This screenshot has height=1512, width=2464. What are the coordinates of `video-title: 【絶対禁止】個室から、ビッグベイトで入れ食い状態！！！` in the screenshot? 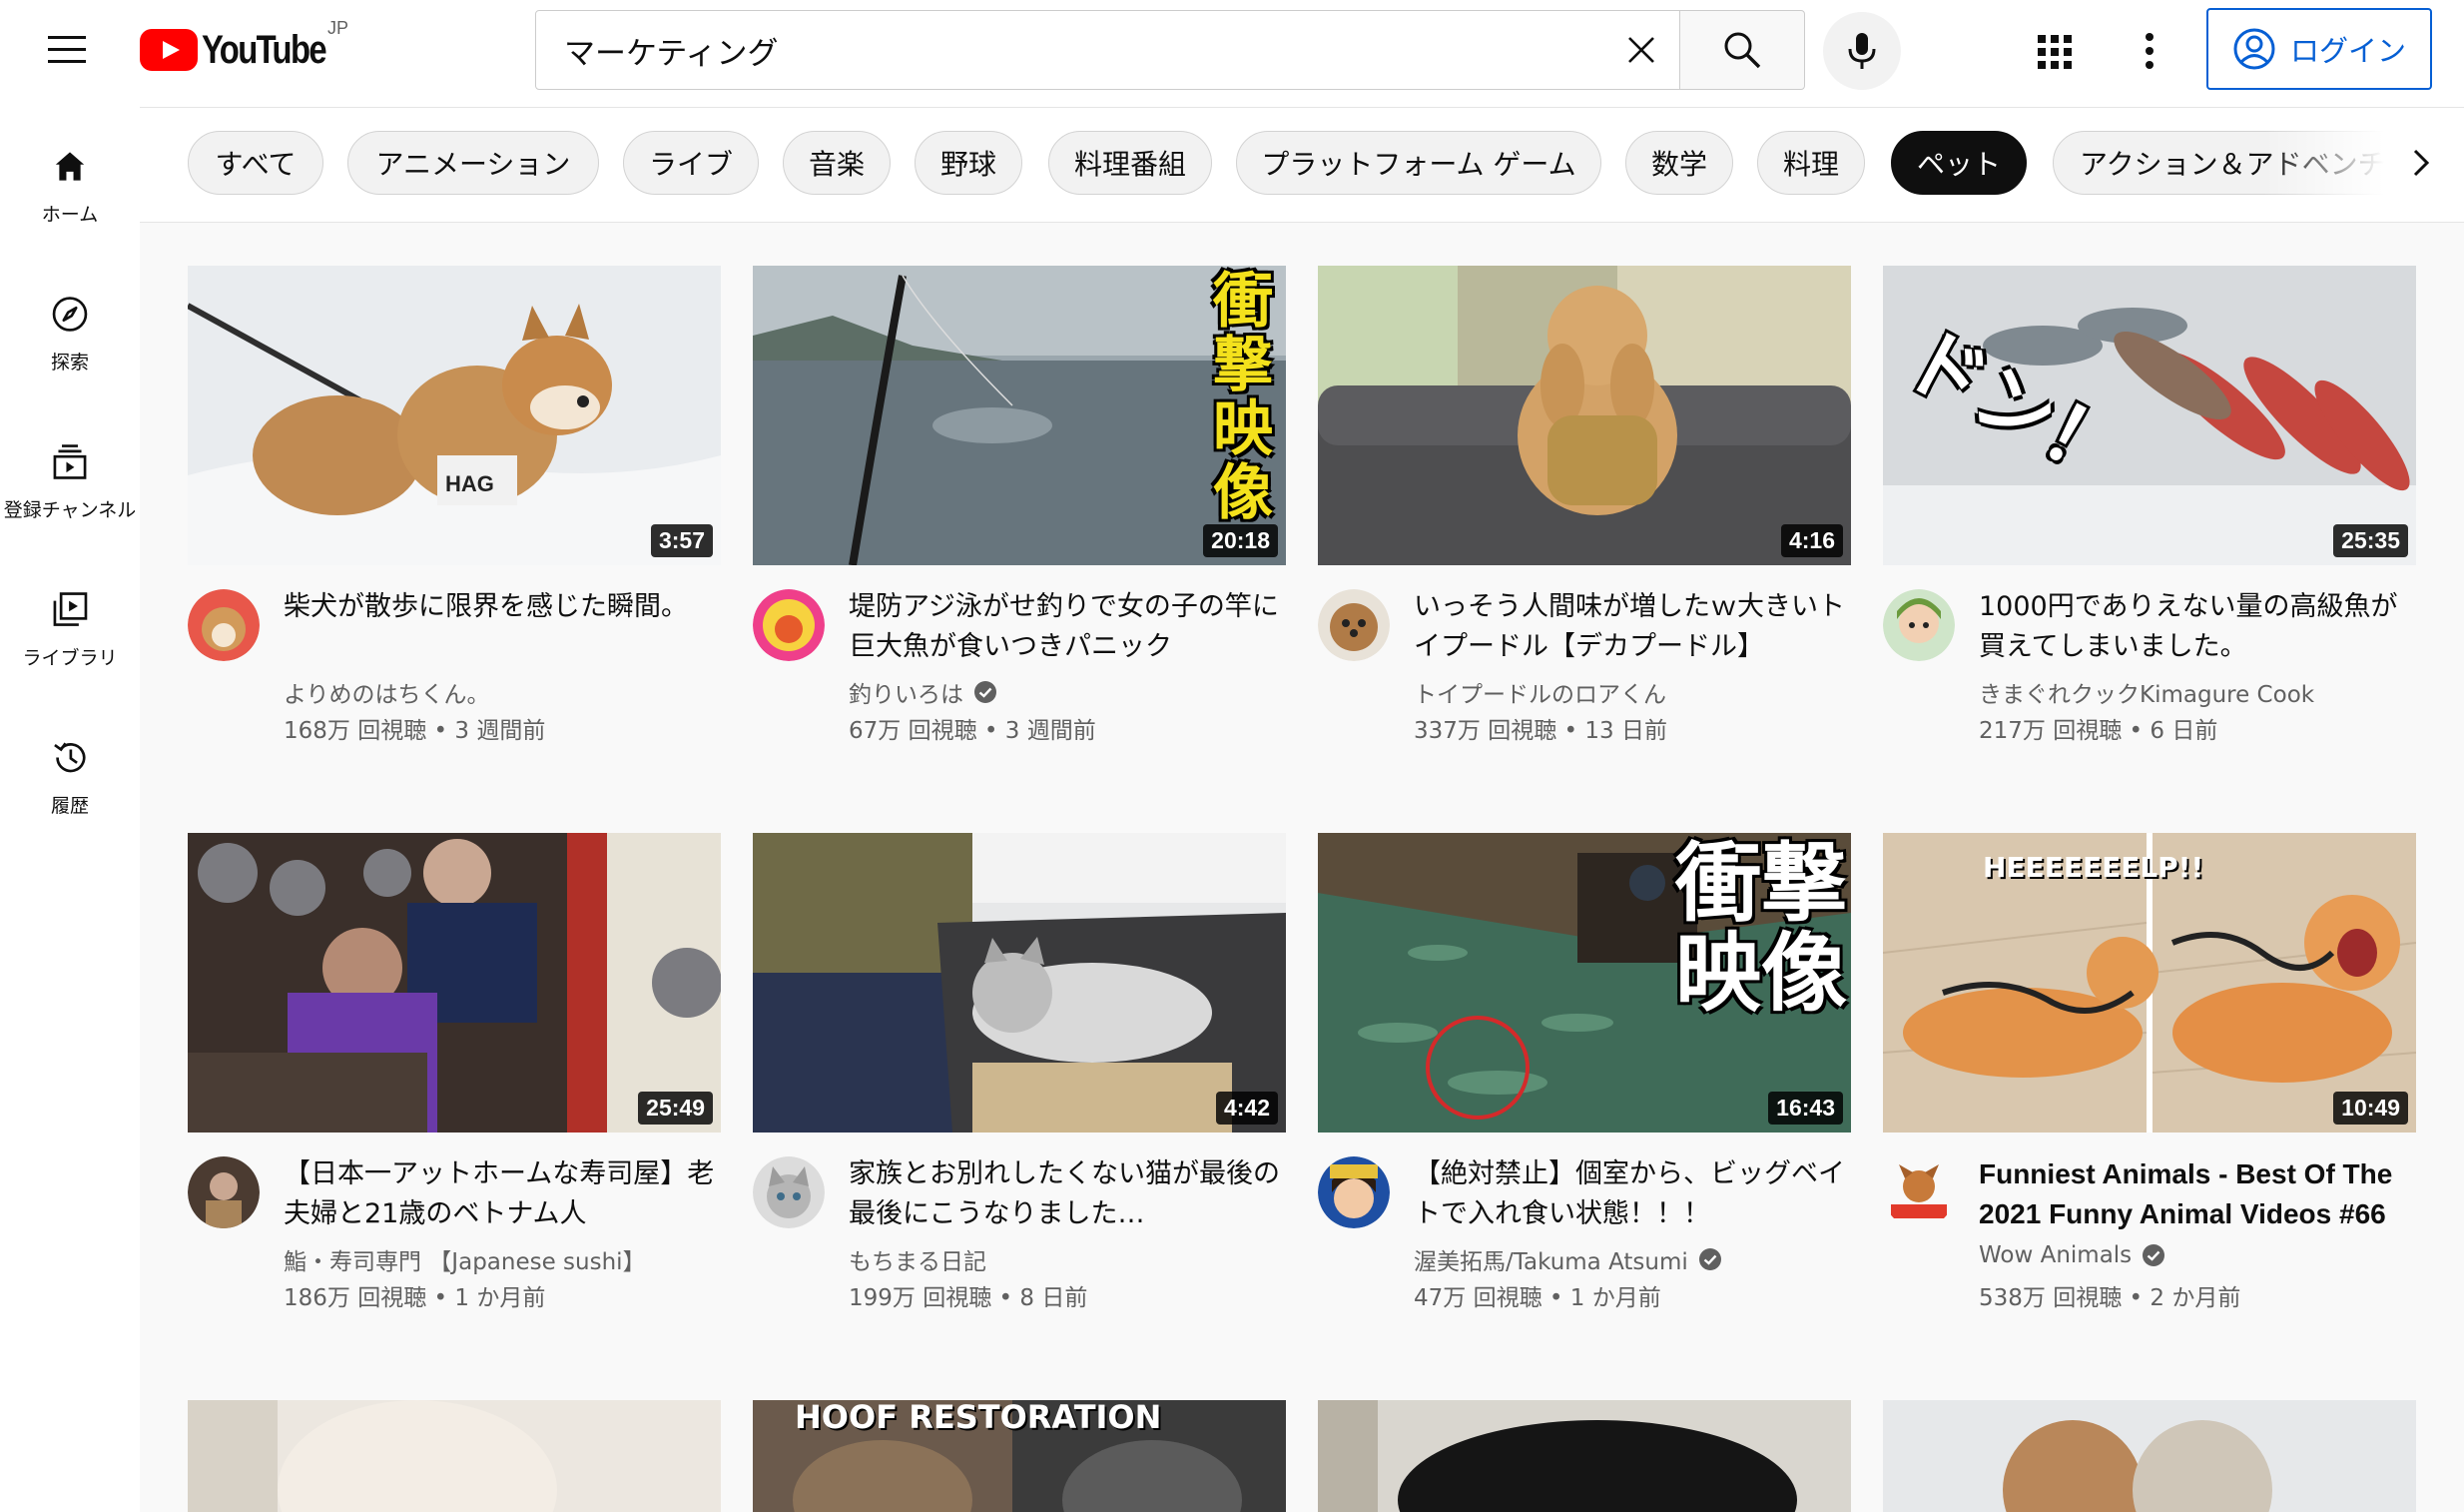 It's located at (1631, 1194).